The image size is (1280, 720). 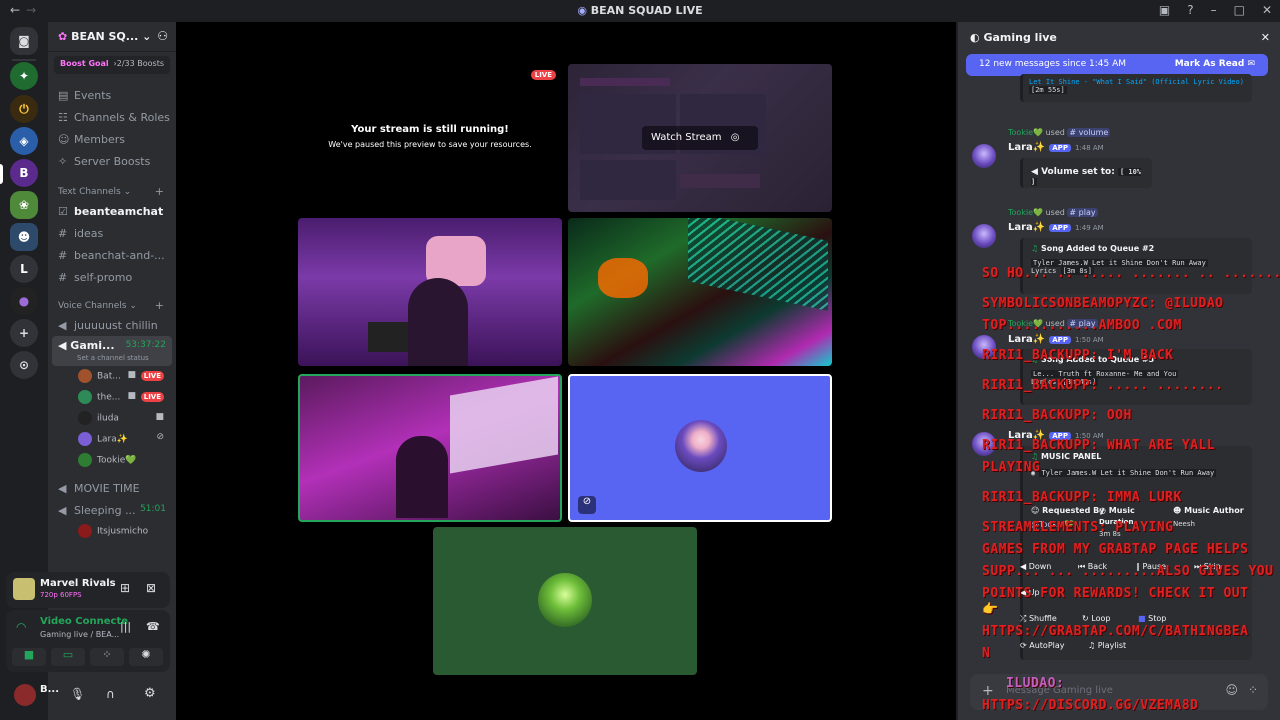 I want to click on voice-user: Tookie💚, so click(x=112, y=460).